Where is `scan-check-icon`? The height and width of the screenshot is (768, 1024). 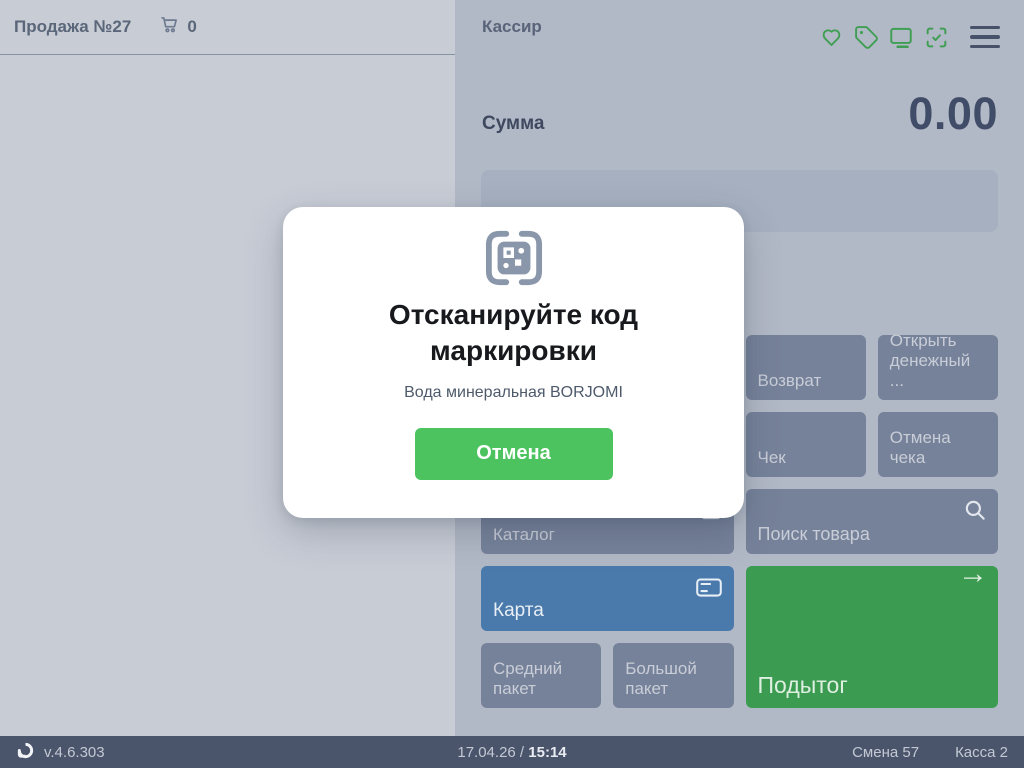
scan-check-icon is located at coordinates (936, 37).